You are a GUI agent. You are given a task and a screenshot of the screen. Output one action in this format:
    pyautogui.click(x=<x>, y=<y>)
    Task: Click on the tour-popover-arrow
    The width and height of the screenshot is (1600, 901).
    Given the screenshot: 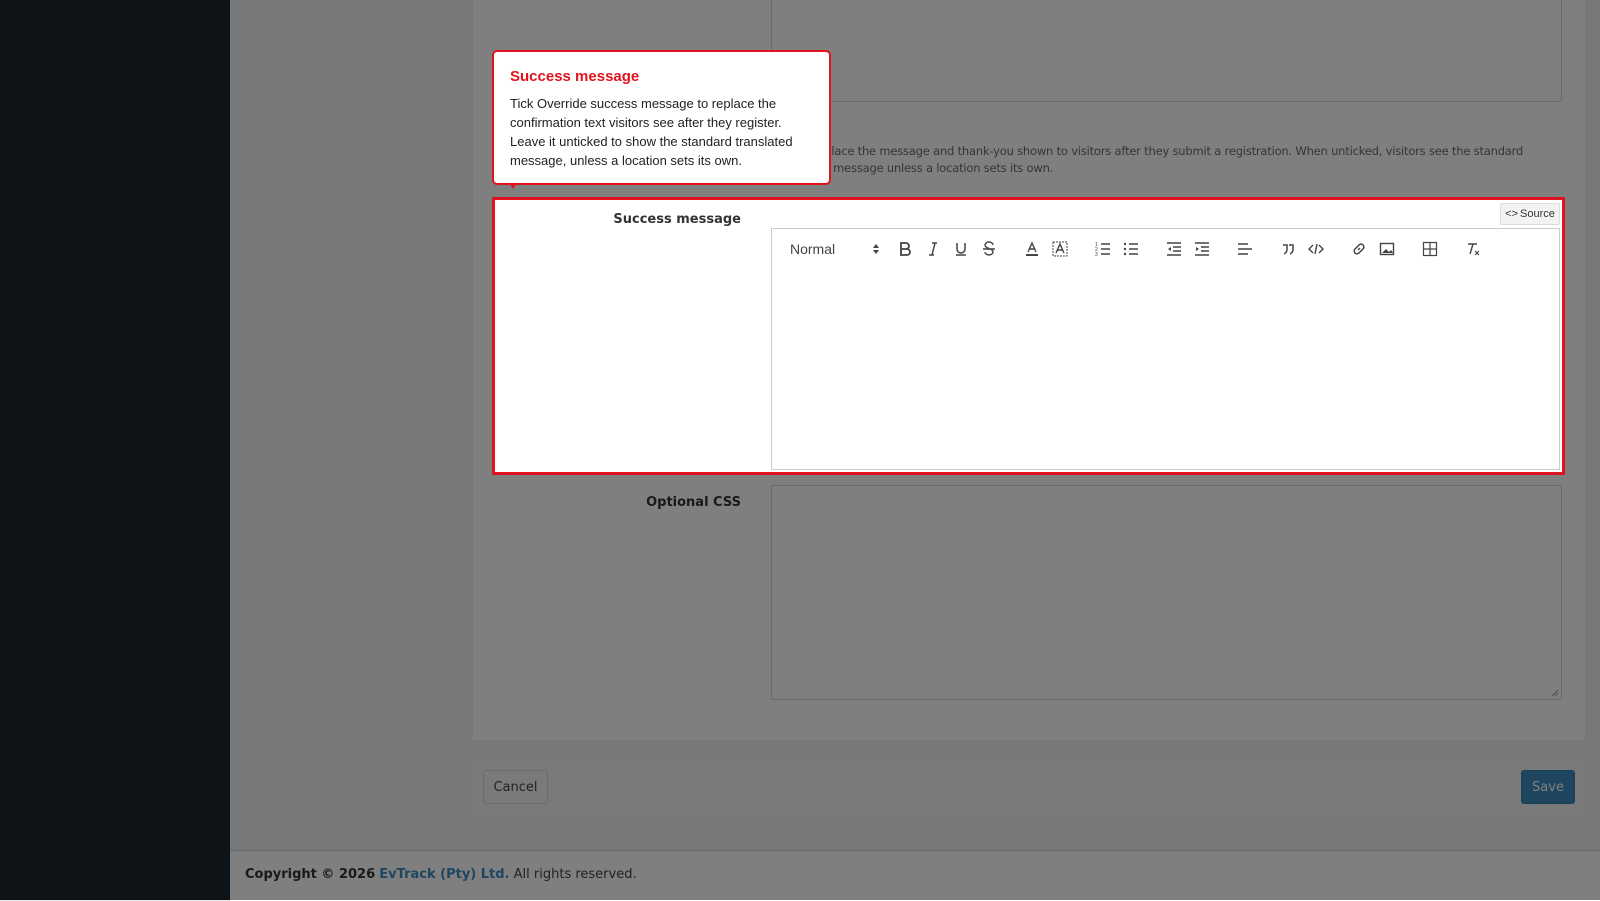 What is the action you would take?
    pyautogui.click(x=513, y=186)
    